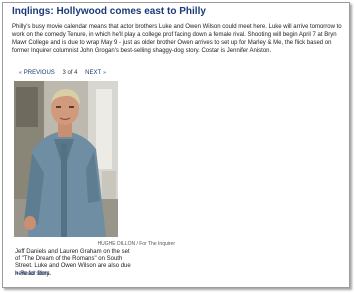 Image resolution: width=354 pixels, height=293 pixels. I want to click on previous-link: «PREVIOUS, so click(37, 73).